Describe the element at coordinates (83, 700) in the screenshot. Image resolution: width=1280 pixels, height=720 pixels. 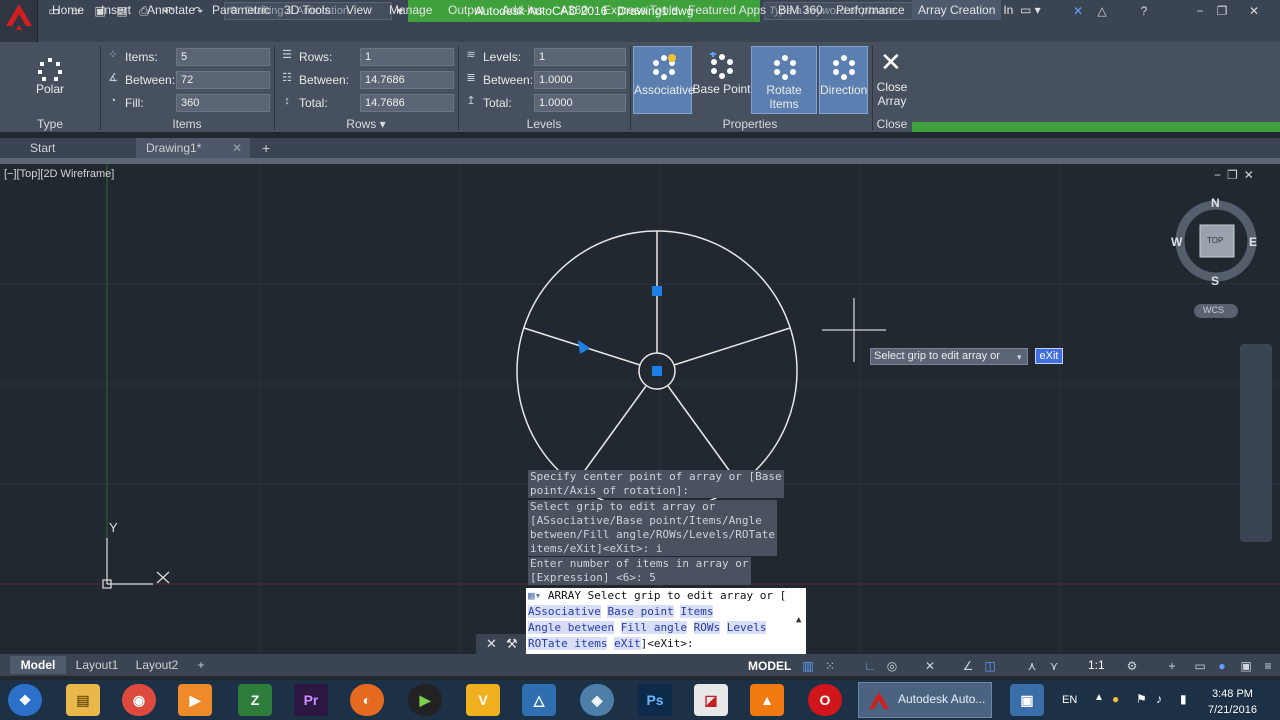
I see `file-explorer-icon: ▤` at that location.